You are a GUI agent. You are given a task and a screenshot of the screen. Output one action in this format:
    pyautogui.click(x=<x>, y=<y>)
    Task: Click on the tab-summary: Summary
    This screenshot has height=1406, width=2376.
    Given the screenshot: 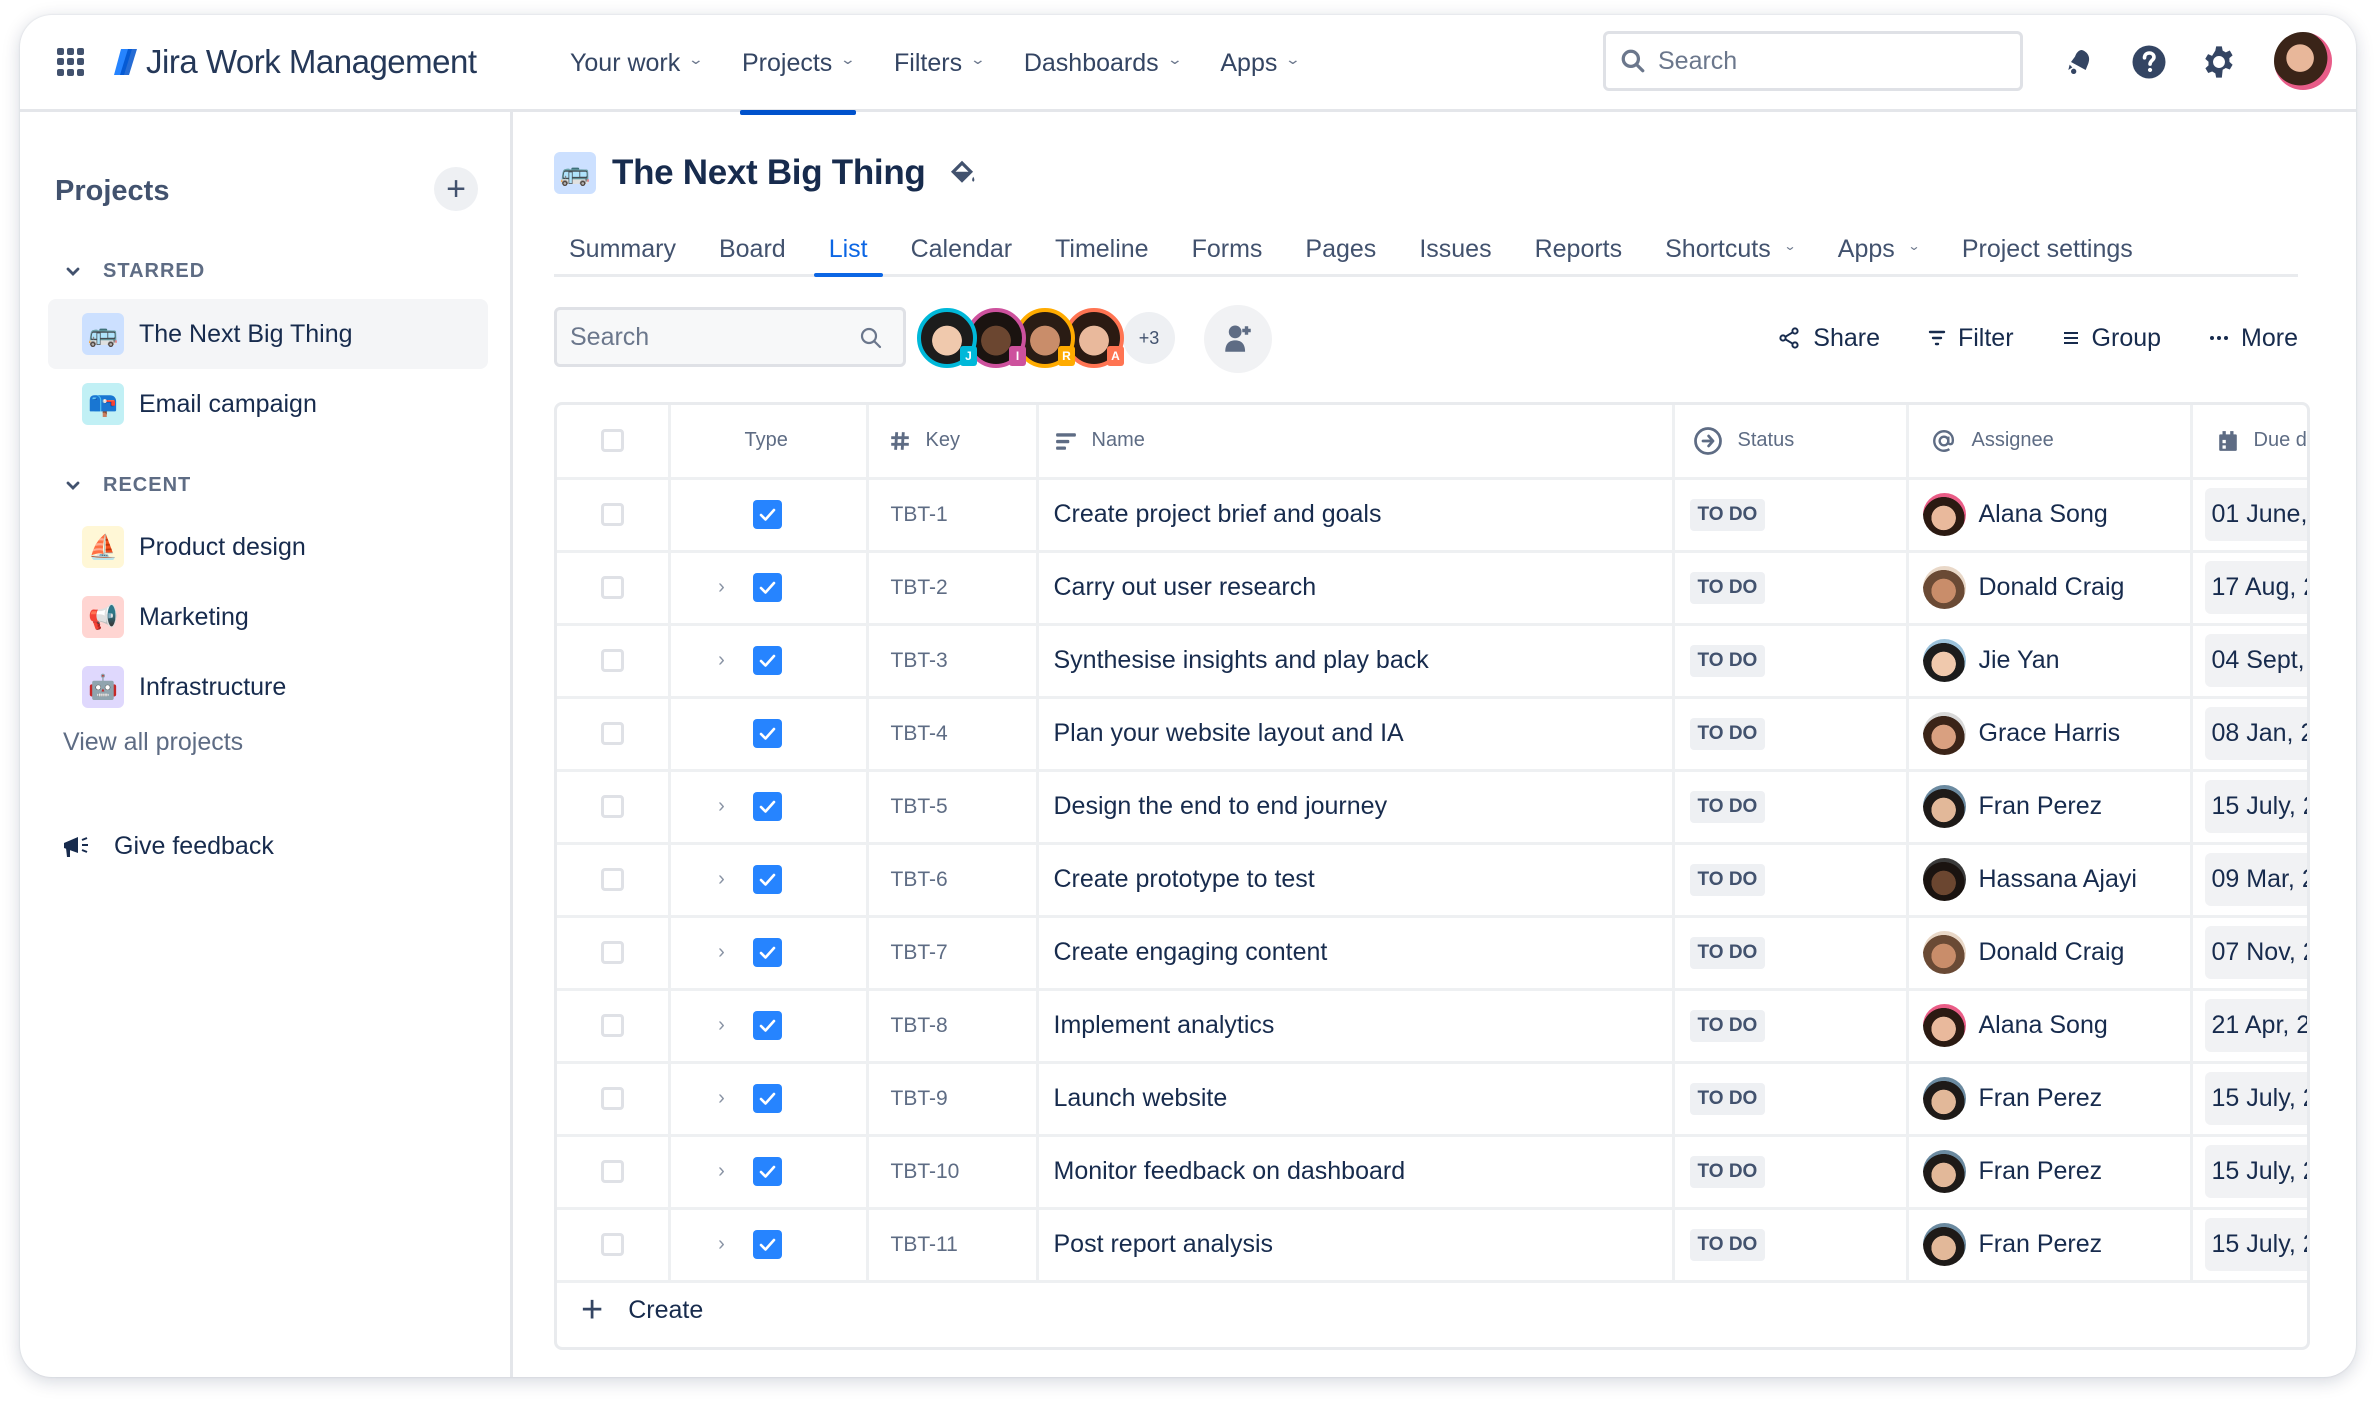 What is the action you would take?
    pyautogui.click(x=622, y=249)
    